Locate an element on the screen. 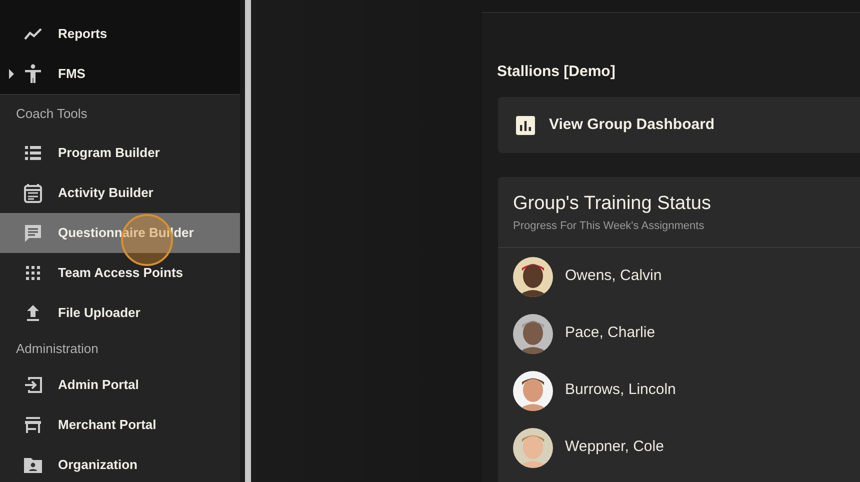  athlete-name: Burrows, Lincoln is located at coordinates (620, 390).